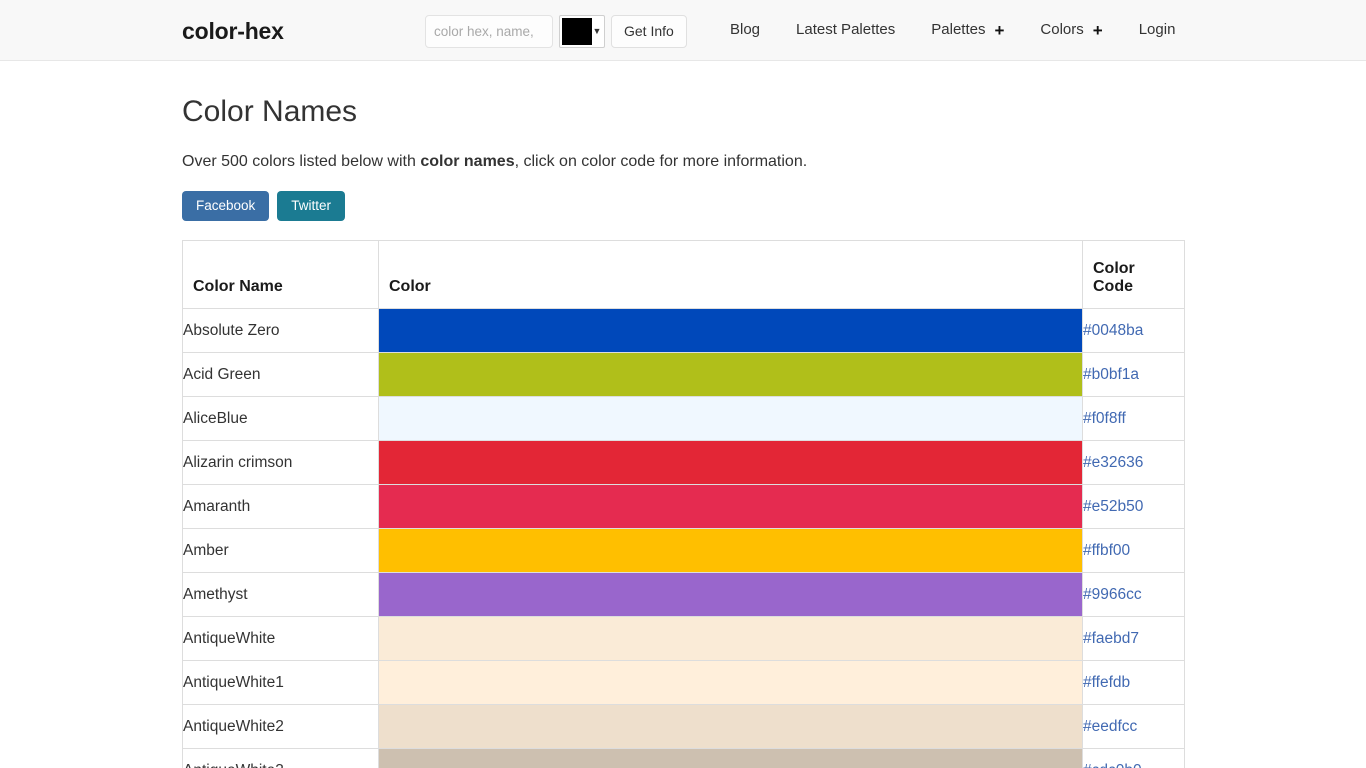 Image resolution: width=1366 pixels, height=768 pixels. I want to click on cell-color-code: #e52b50, so click(1133, 506).